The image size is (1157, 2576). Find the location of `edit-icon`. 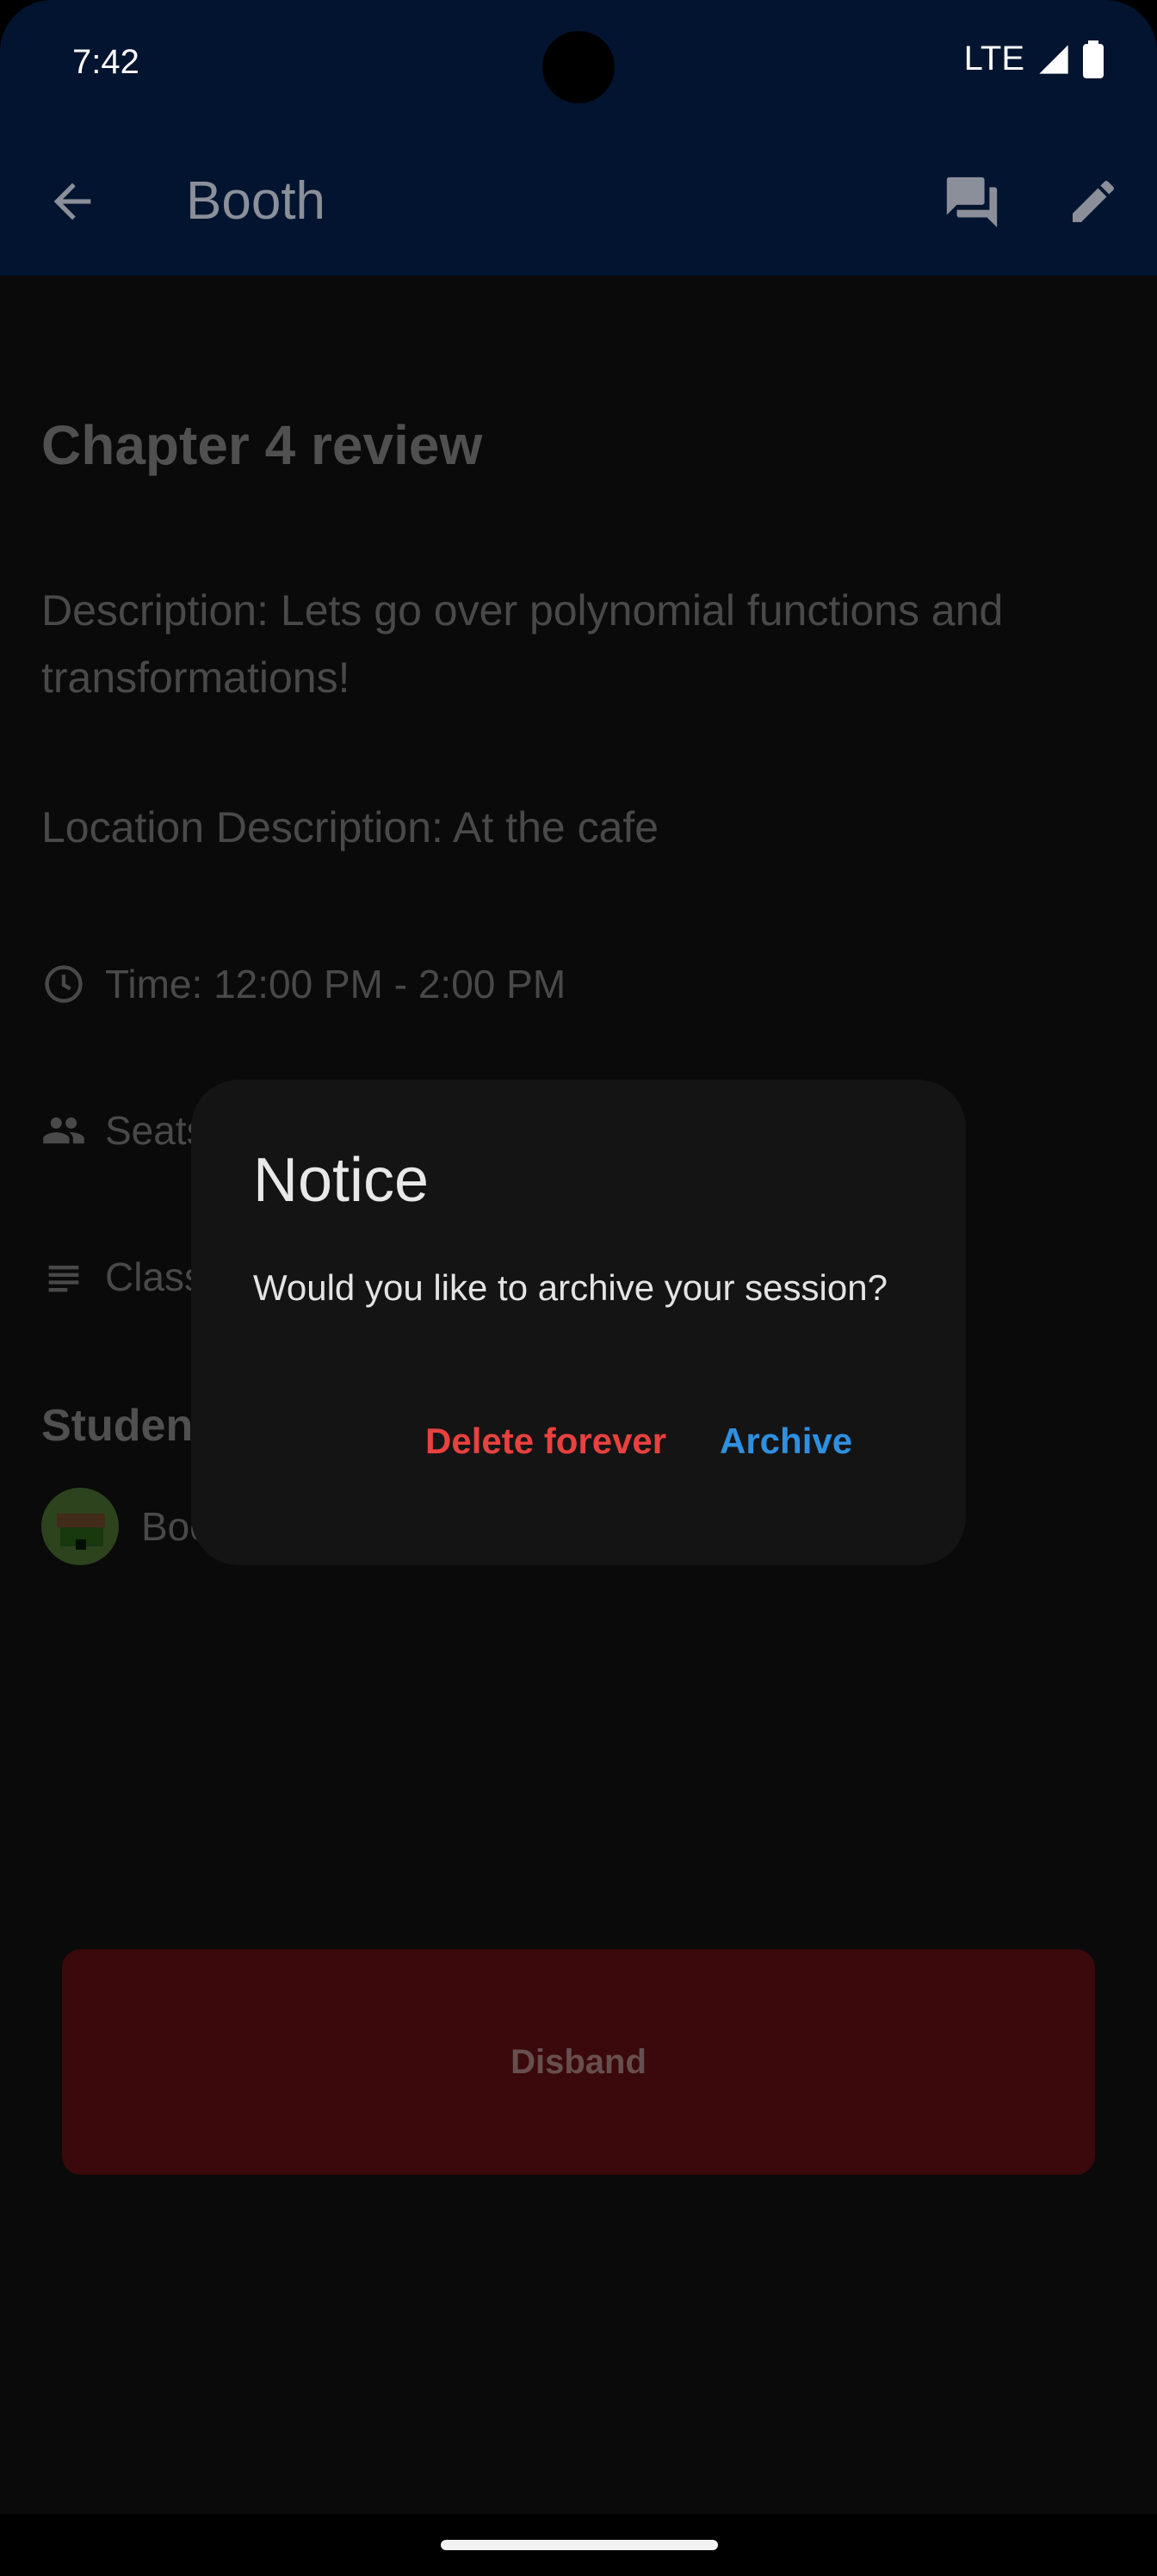

edit-icon is located at coordinates (1093, 202).